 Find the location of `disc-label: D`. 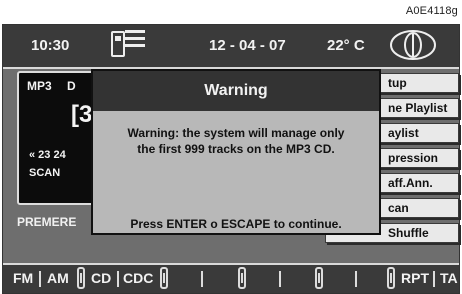

disc-label: D is located at coordinates (71, 86).